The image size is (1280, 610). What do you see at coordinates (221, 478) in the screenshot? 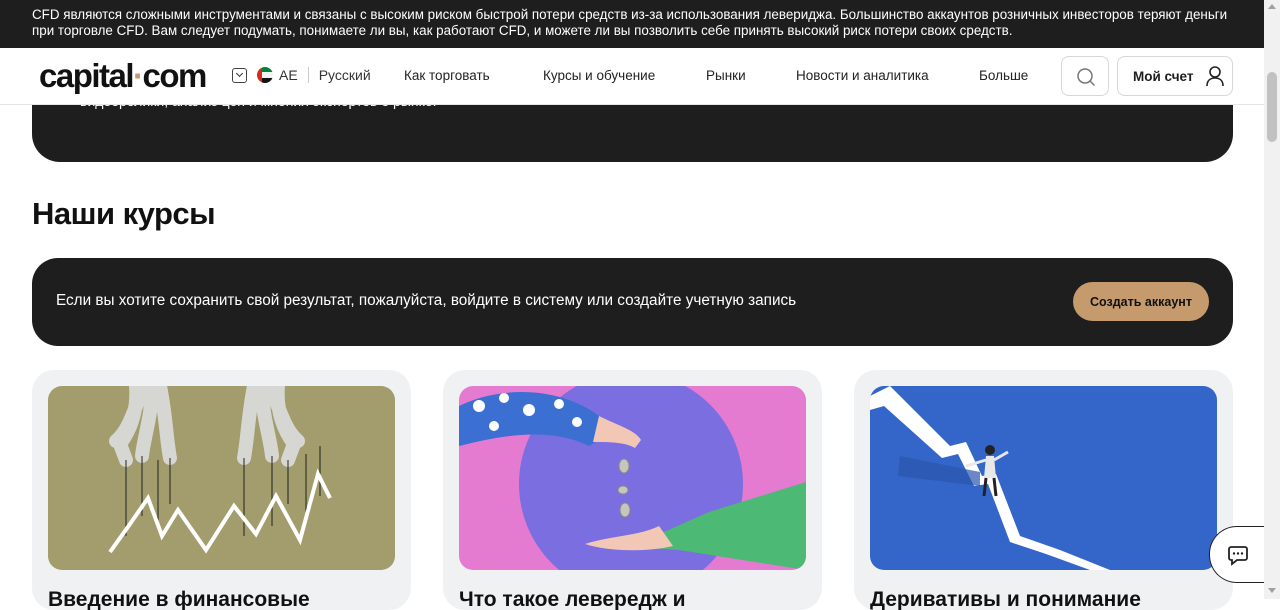
I see `course-image-puppet-hands` at bounding box center [221, 478].